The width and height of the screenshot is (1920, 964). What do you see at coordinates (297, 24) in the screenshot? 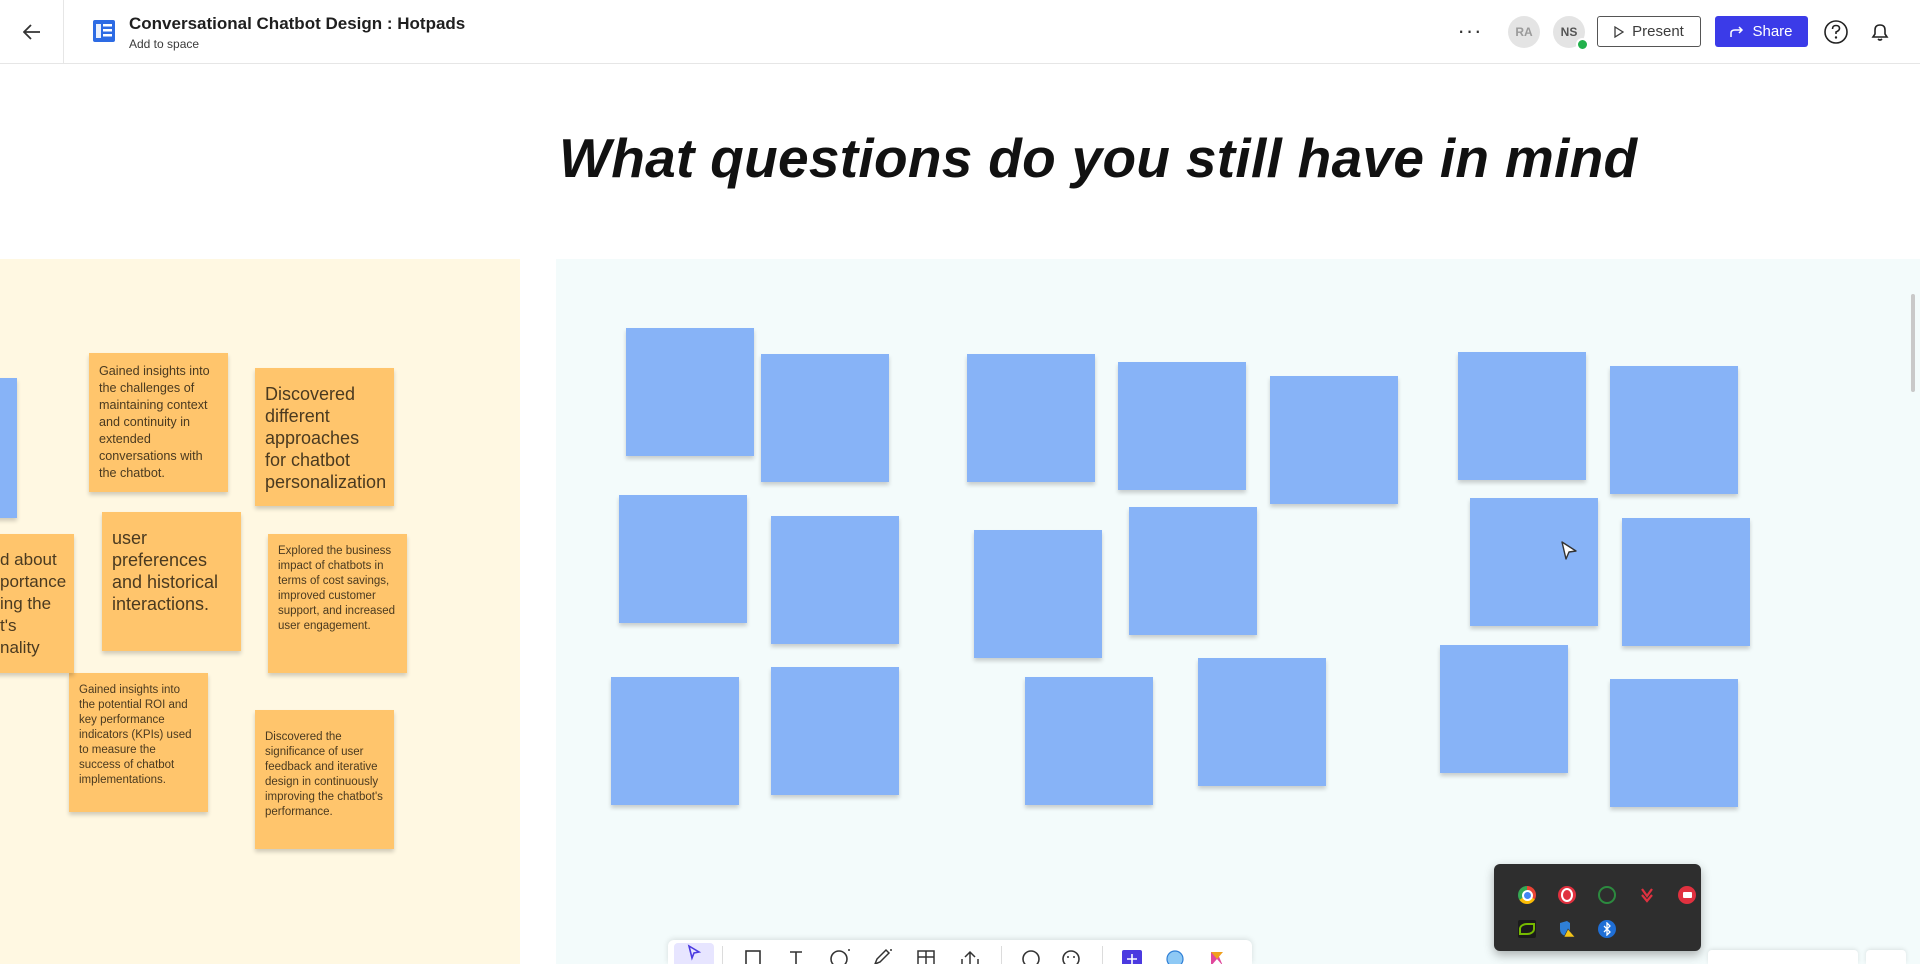
I see `document-title: Conversational Chatbot Design : Hotpads` at bounding box center [297, 24].